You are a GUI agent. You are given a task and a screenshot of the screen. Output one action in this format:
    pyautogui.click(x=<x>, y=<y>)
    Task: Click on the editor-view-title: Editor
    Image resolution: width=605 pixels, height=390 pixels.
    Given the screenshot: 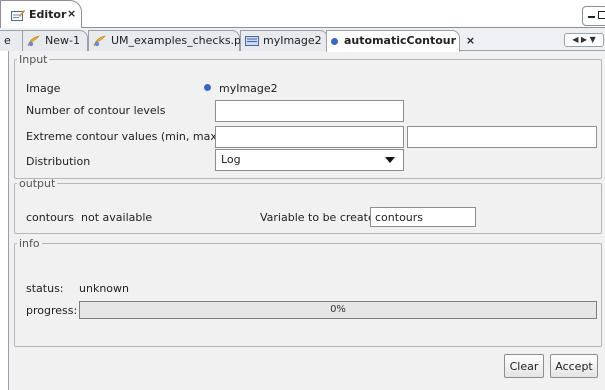 What is the action you would take?
    pyautogui.click(x=48, y=14)
    